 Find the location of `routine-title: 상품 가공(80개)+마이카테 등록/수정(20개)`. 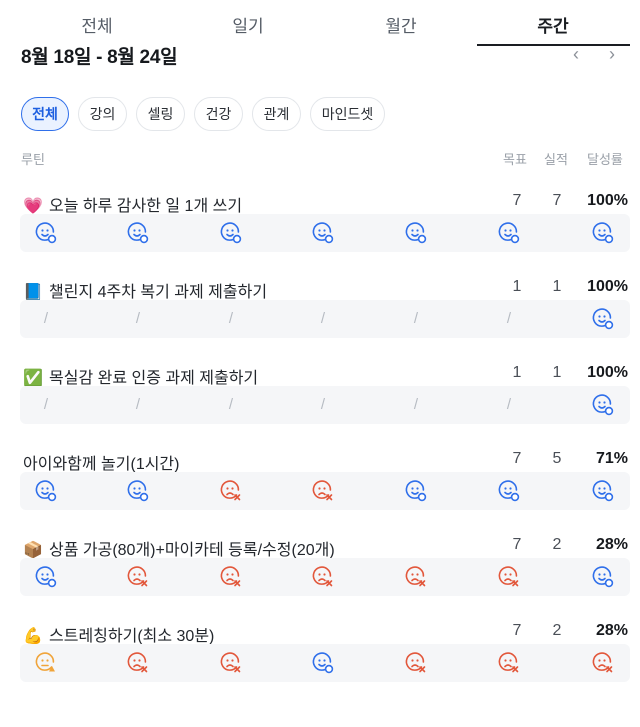

routine-title: 상품 가공(80개)+마이카테 등록/수정(20개) is located at coordinates (192, 550).